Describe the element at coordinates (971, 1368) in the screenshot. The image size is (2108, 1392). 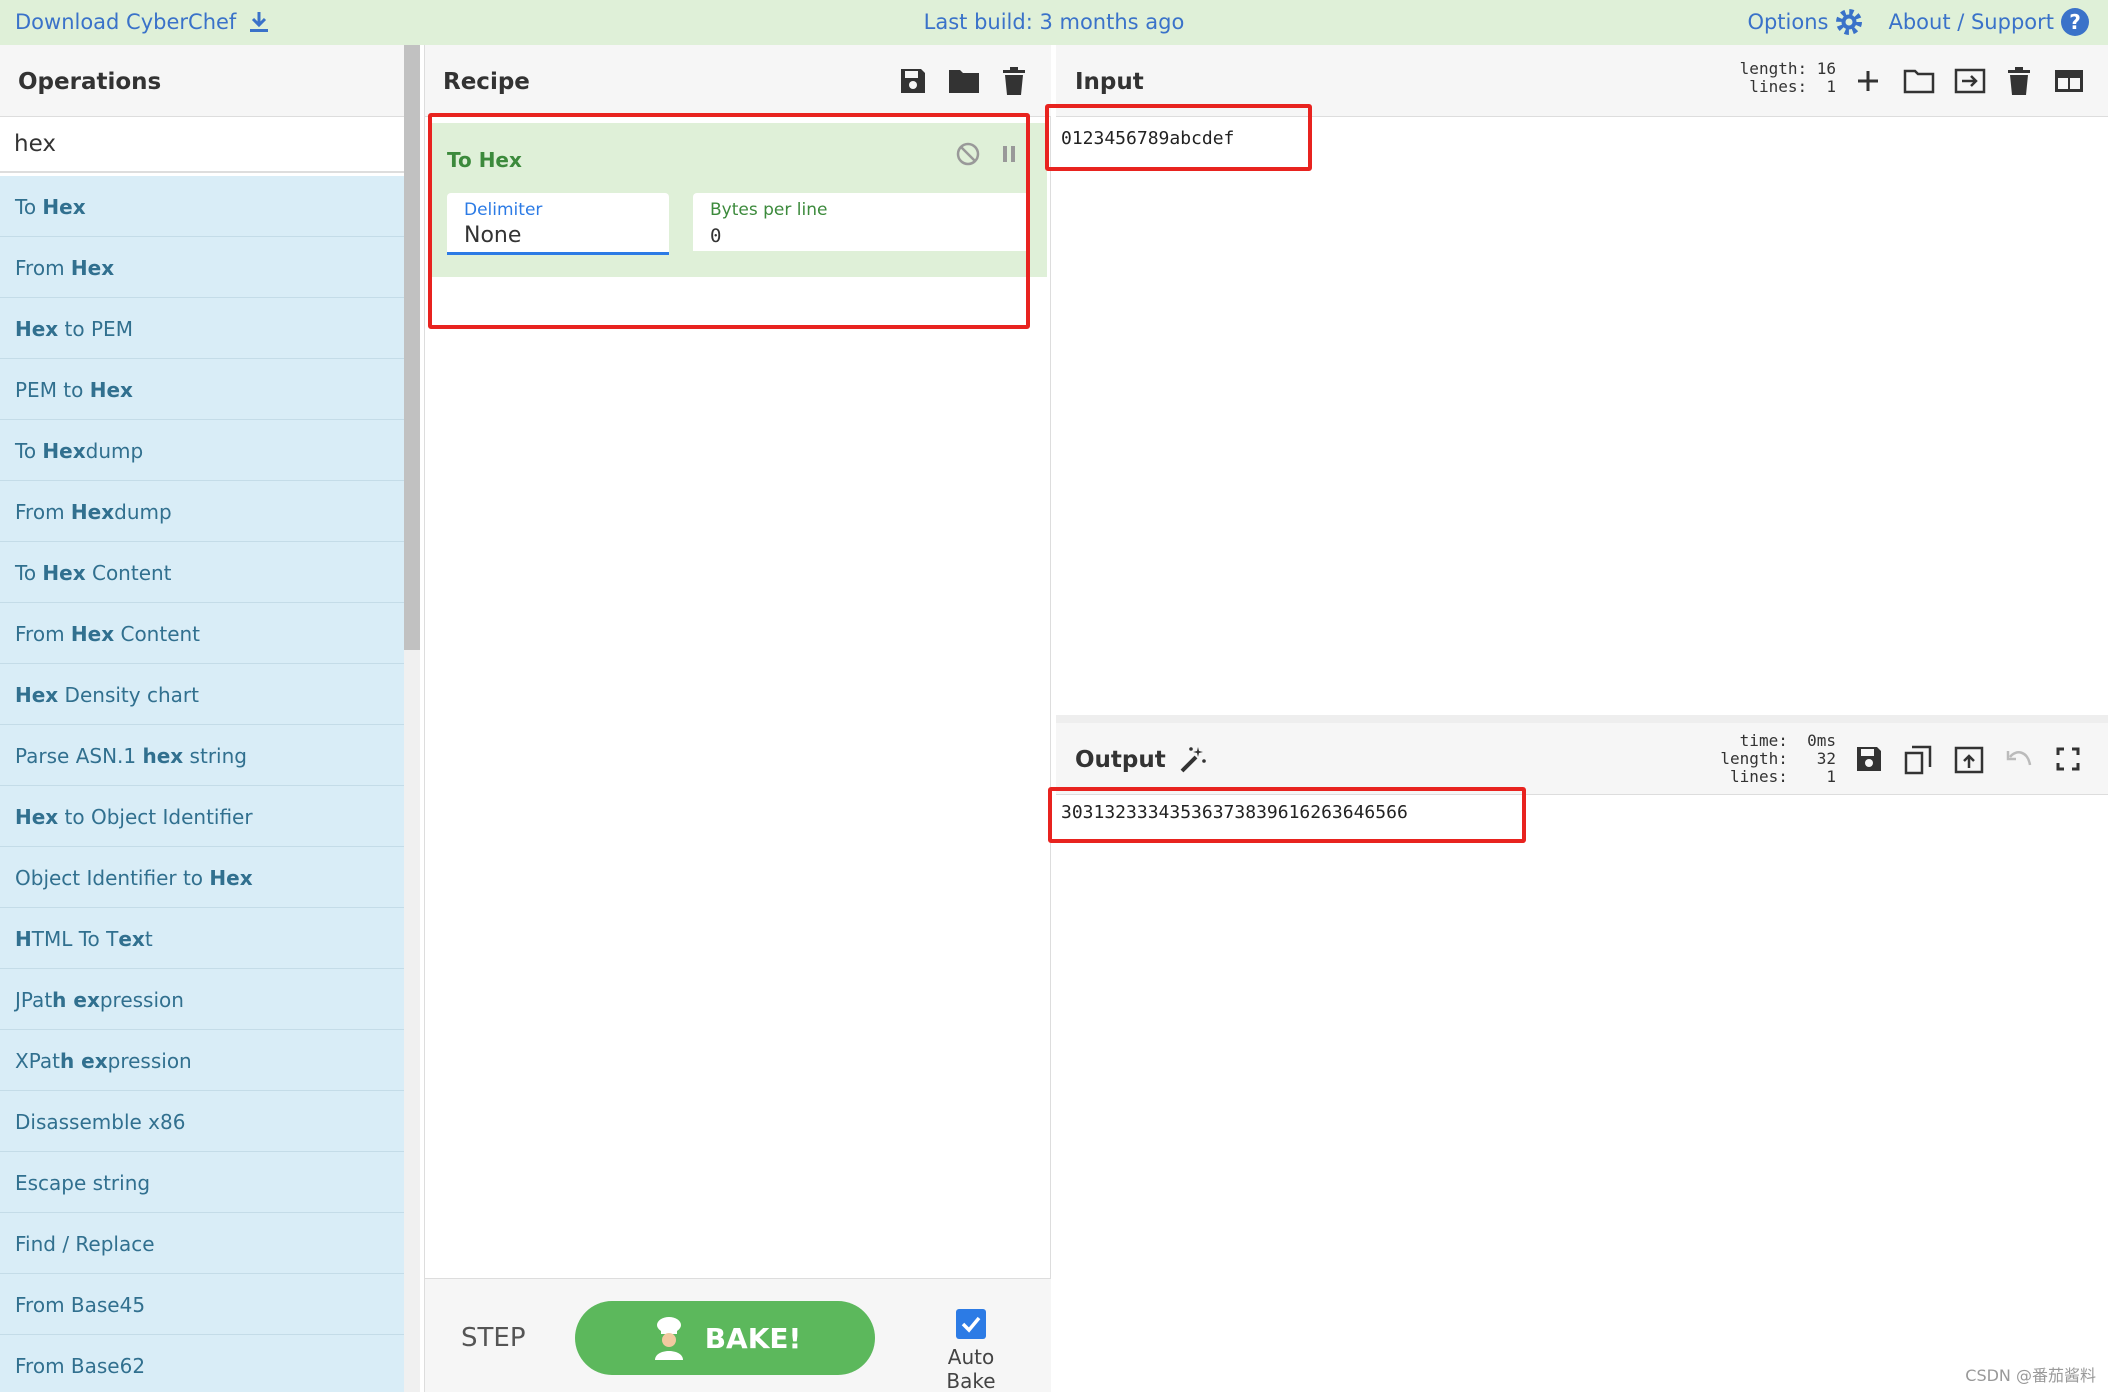
I see `auto-bake-label: Auto Bake` at that location.